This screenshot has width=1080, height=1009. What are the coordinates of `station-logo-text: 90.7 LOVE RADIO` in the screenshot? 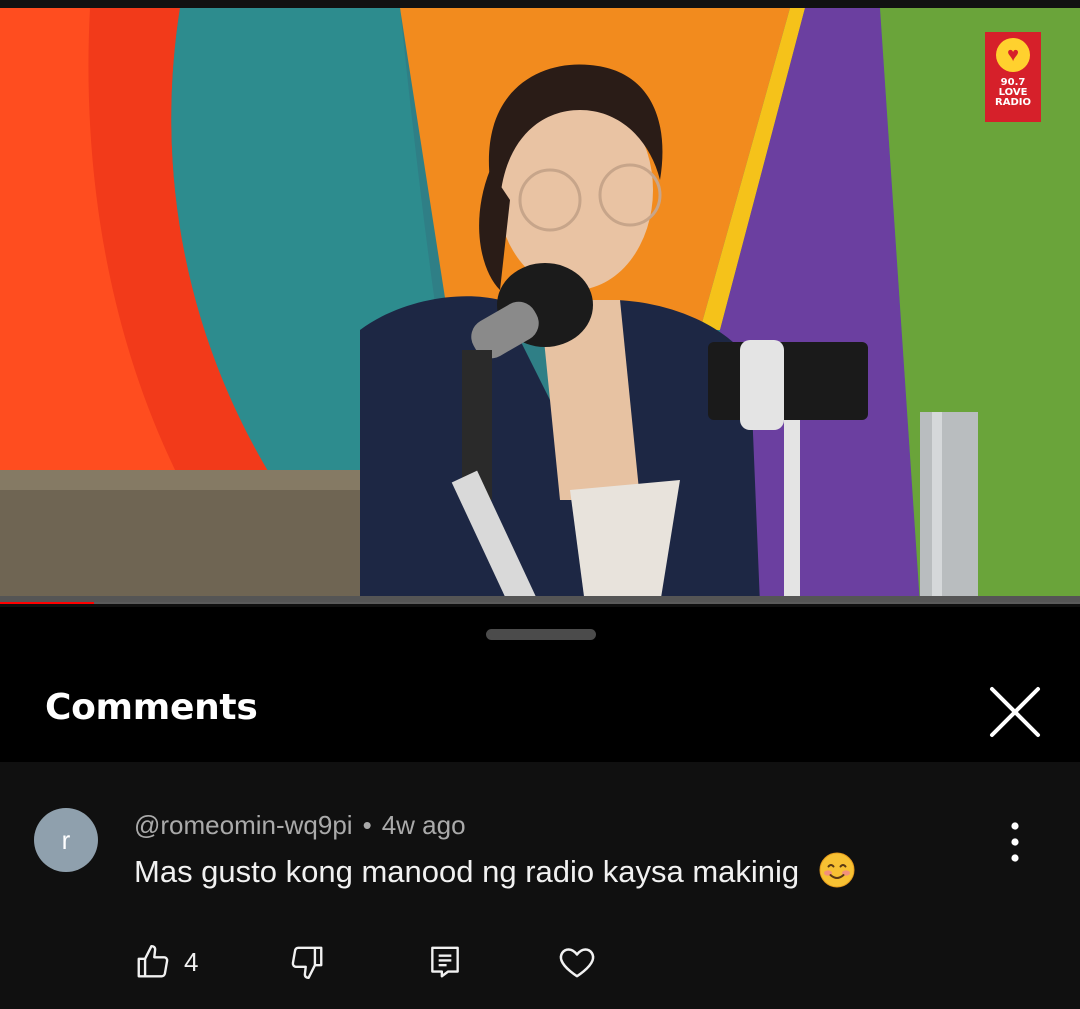 It's located at (1013, 92).